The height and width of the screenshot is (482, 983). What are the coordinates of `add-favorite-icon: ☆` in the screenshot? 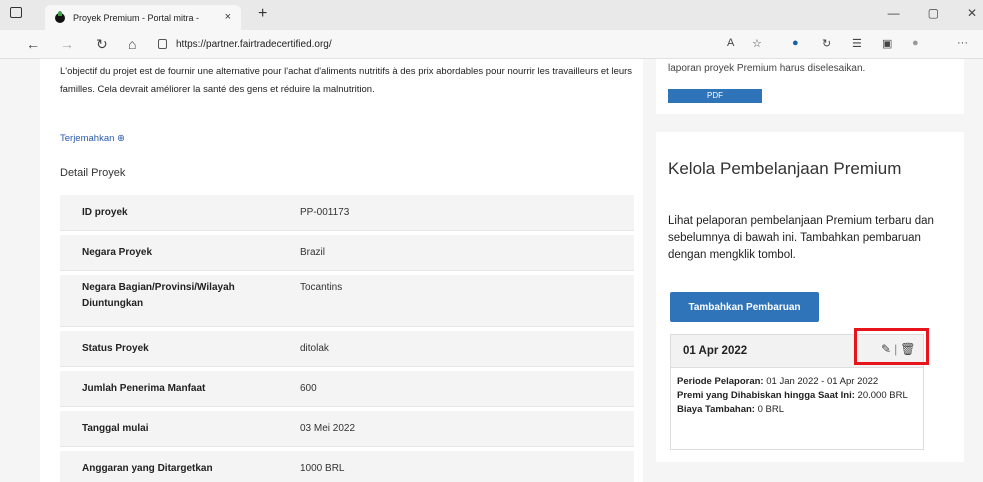 It's located at (757, 43).